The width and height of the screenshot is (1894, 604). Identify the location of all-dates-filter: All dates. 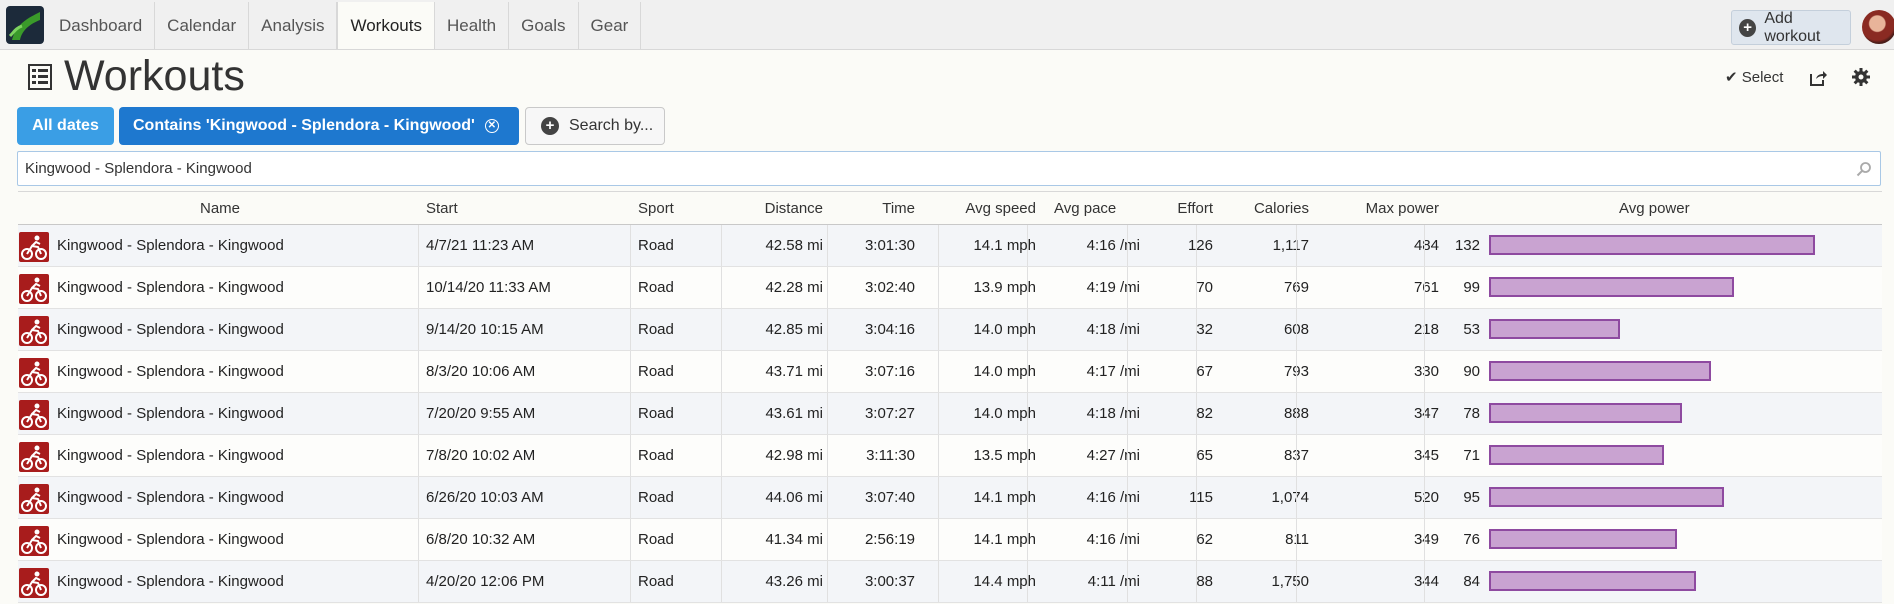
(65, 126).